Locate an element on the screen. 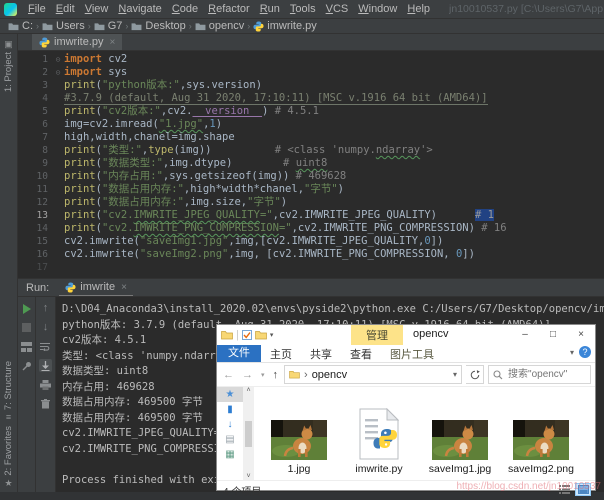 This screenshot has height=500, width=604. ribbon-tab-0: 文件 is located at coordinates (239, 353).